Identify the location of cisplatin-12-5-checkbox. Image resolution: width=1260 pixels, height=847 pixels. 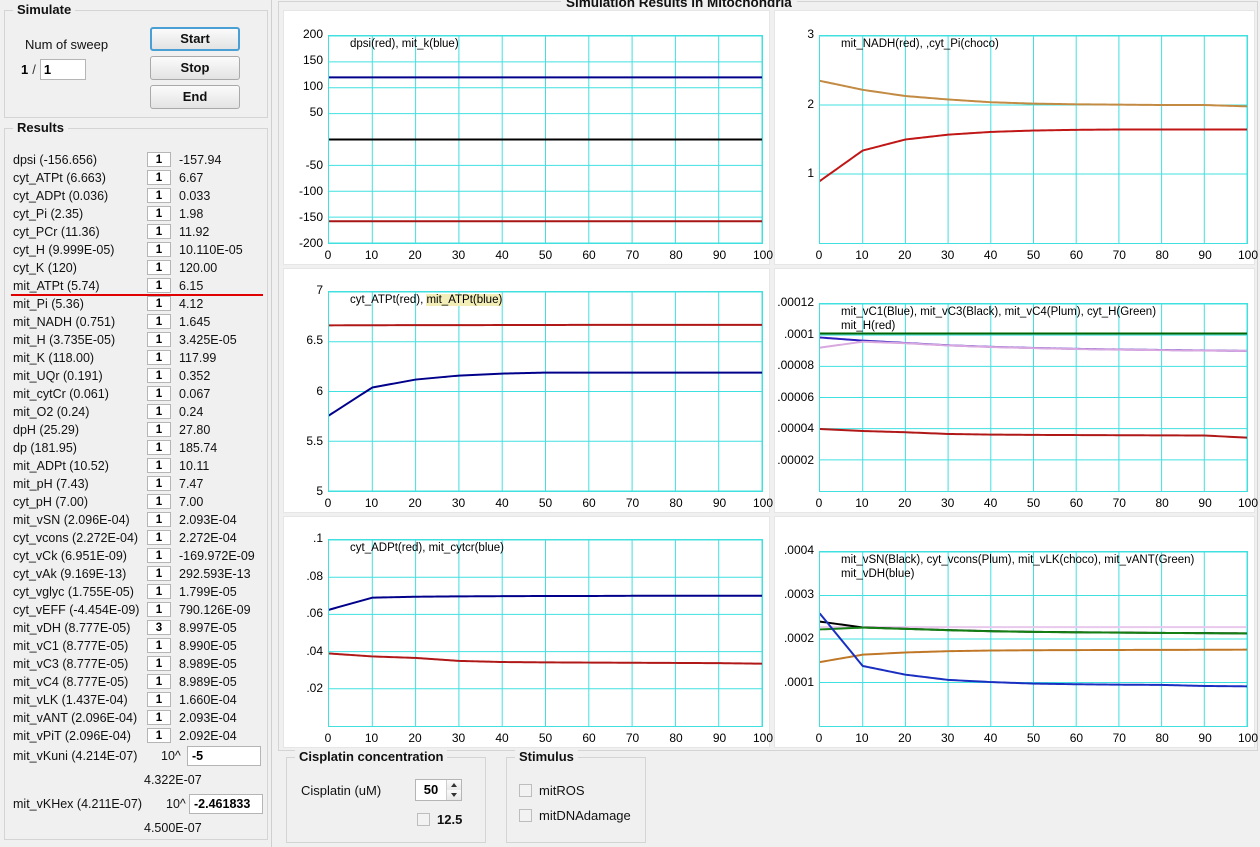
(423, 819).